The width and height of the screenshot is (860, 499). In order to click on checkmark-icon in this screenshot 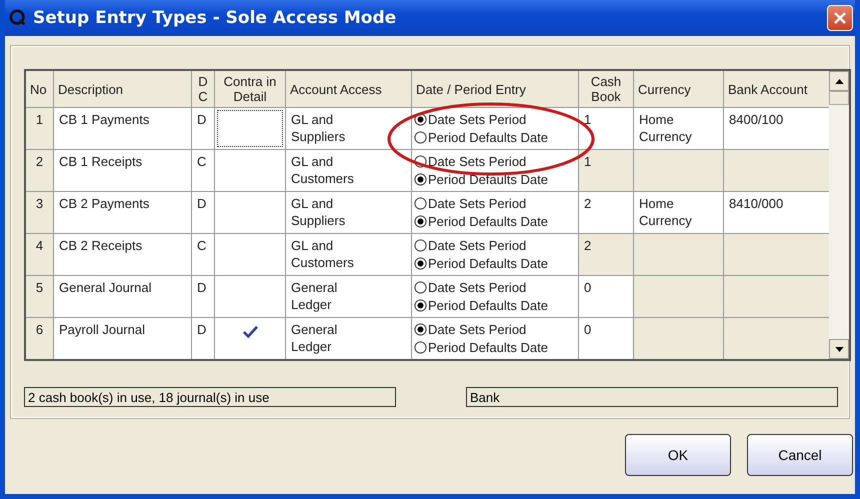, I will do `click(250, 332)`.